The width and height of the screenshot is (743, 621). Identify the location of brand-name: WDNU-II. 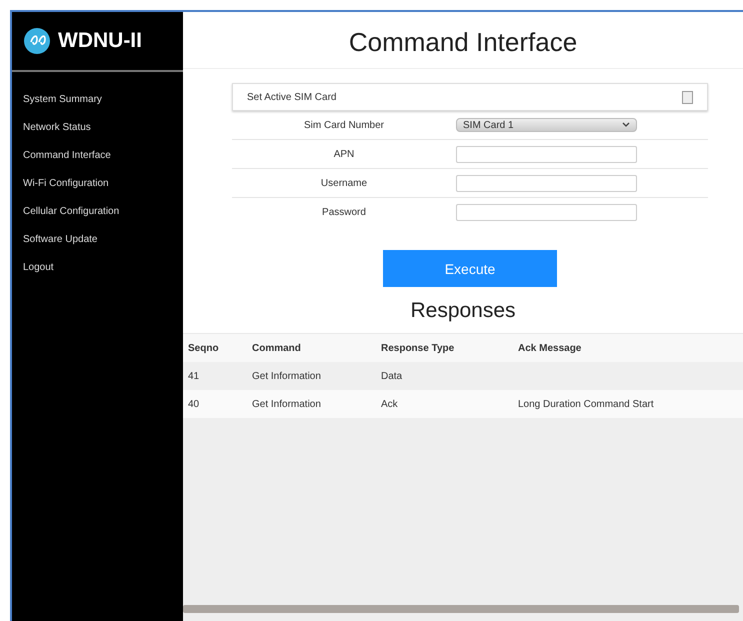
(100, 41).